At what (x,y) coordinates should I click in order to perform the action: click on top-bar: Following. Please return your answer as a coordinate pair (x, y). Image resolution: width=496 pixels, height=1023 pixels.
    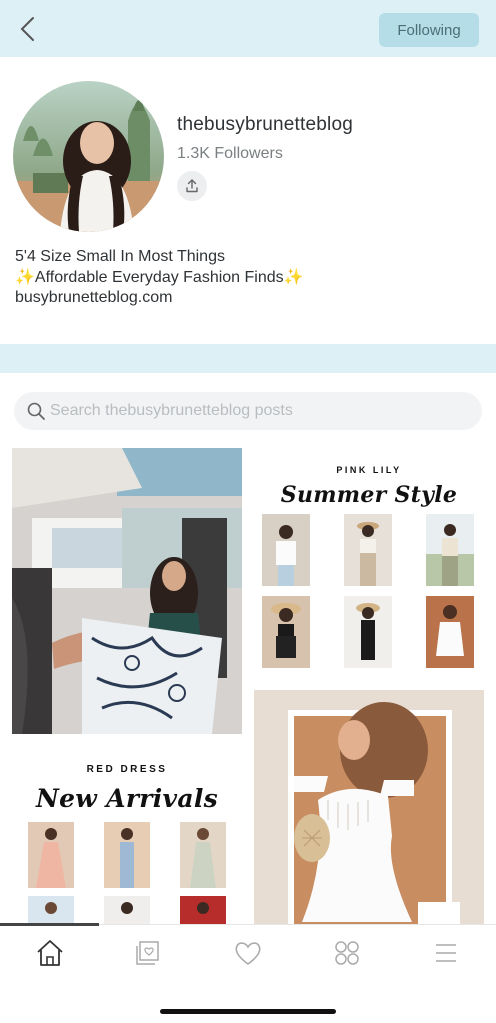
    Looking at the image, I should click on (248, 28).